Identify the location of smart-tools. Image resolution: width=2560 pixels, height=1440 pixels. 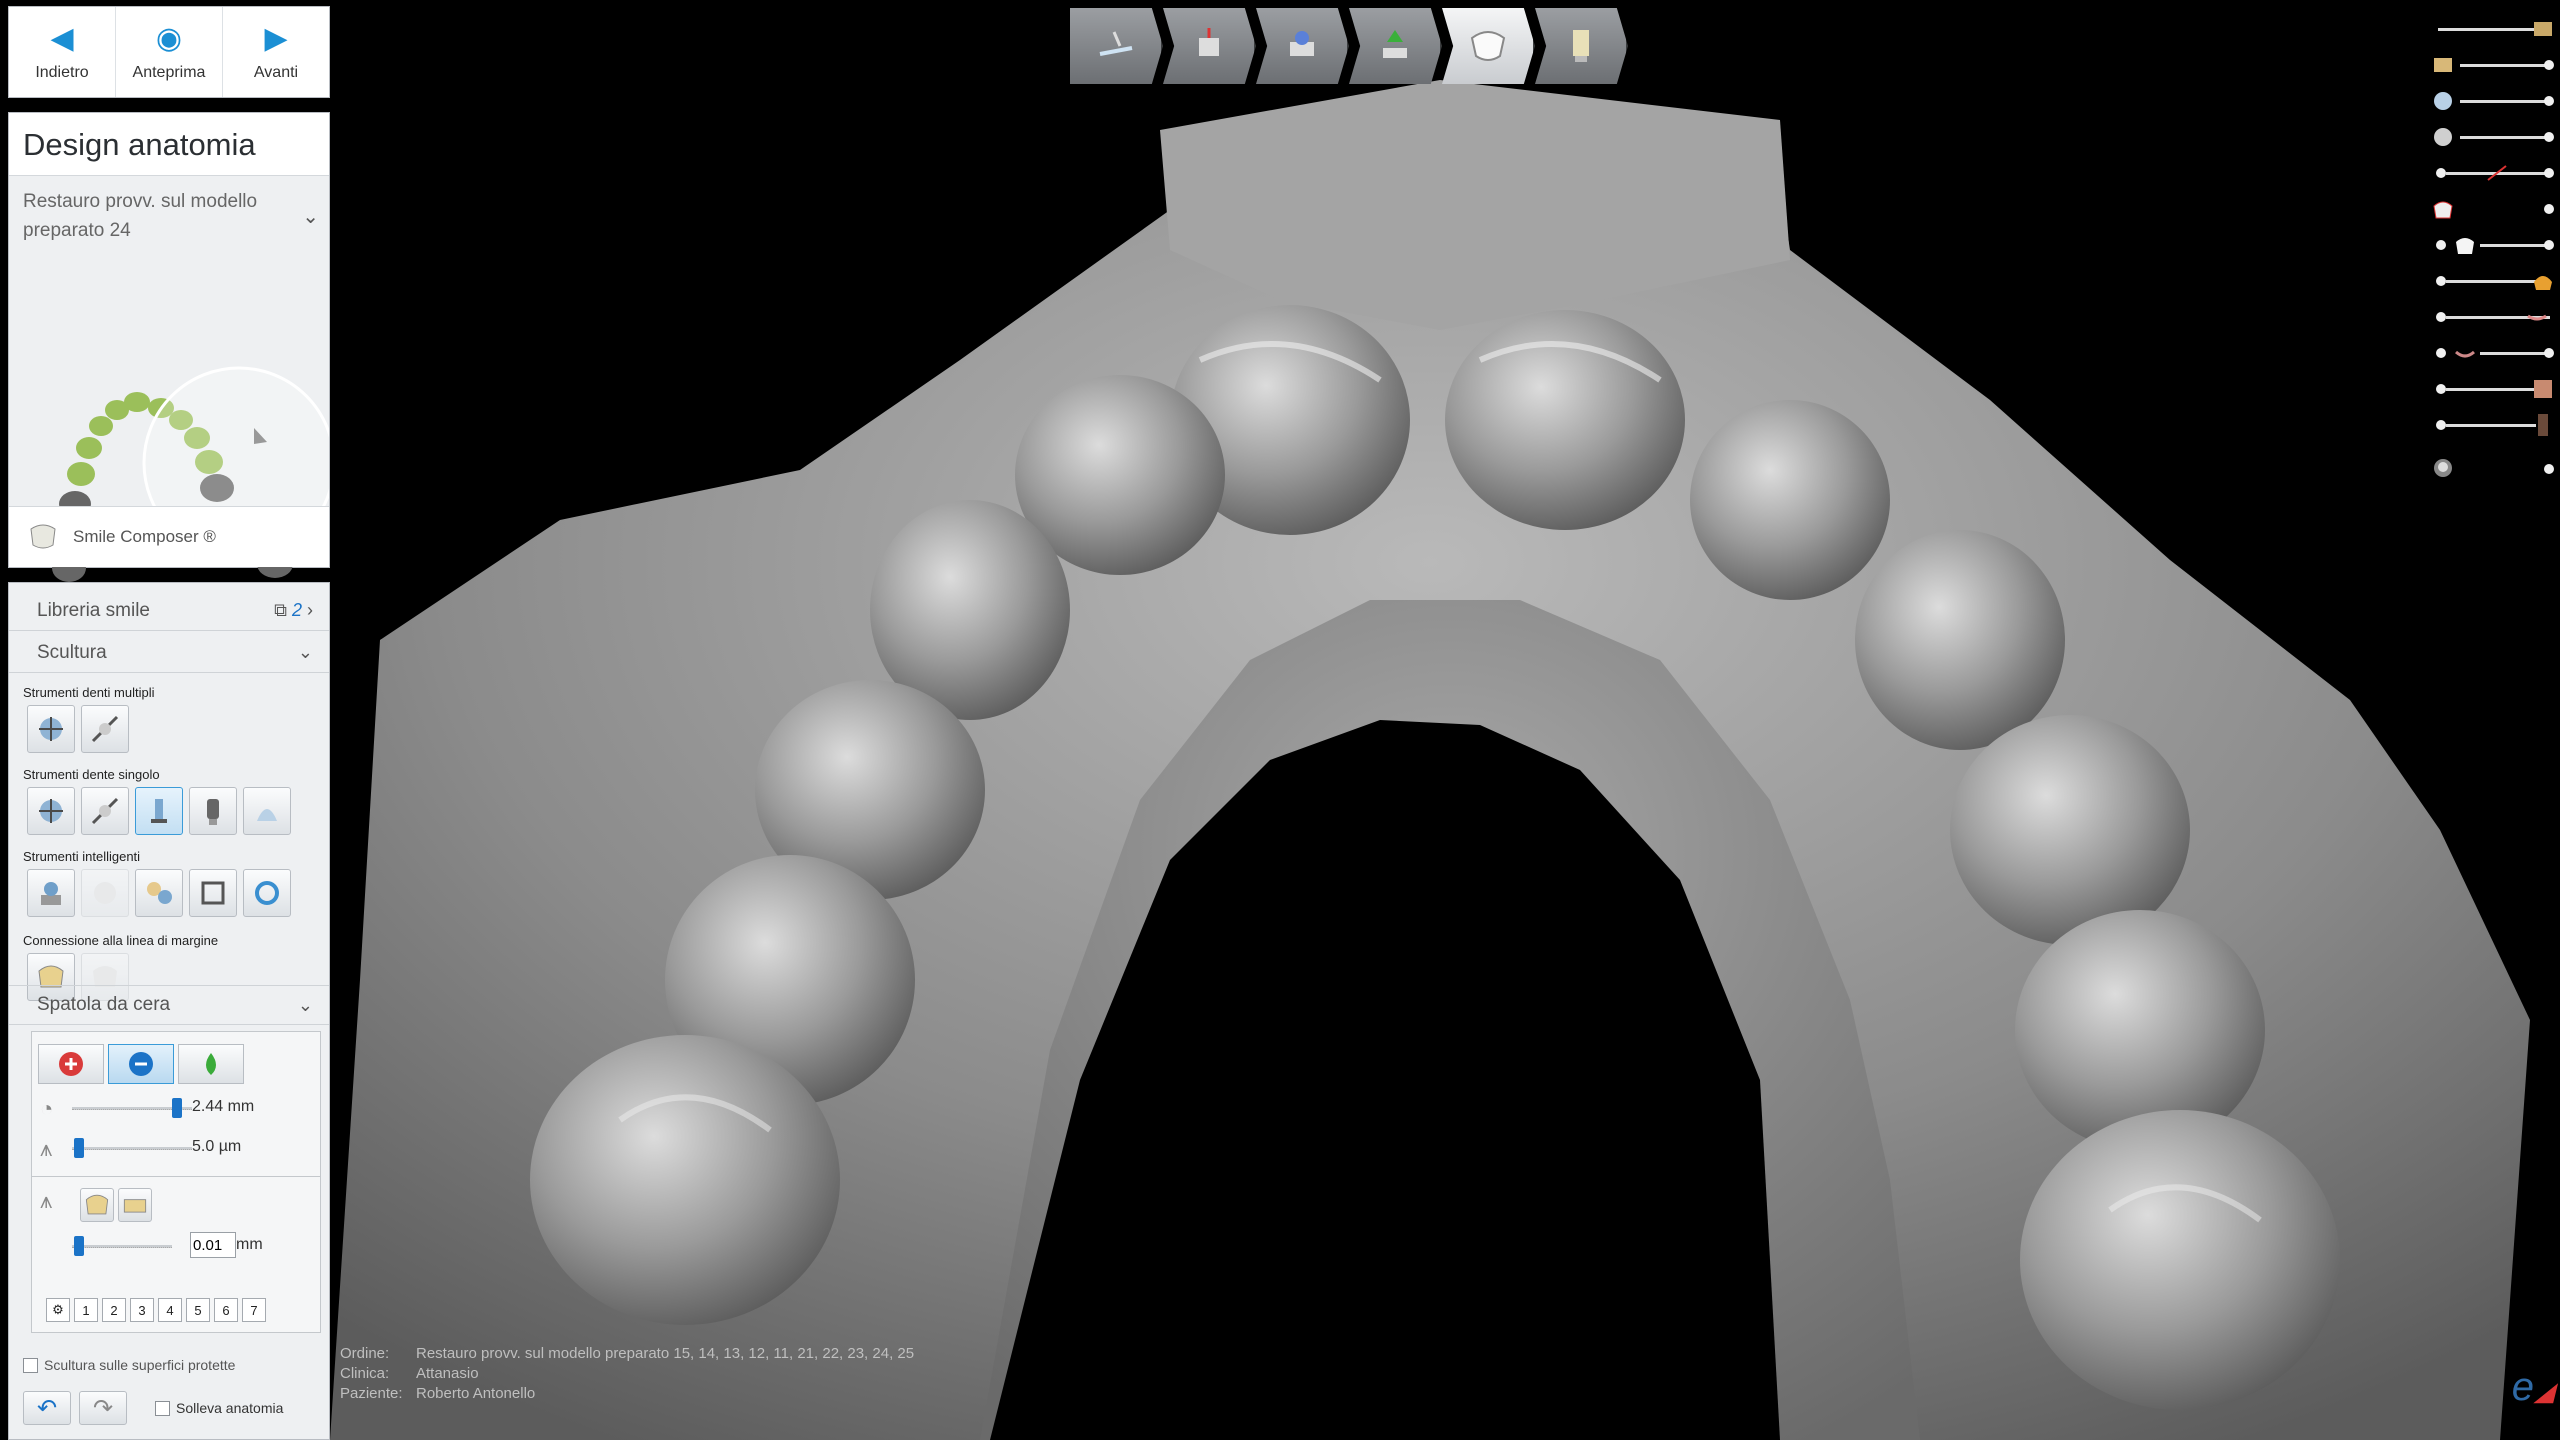
(159, 893).